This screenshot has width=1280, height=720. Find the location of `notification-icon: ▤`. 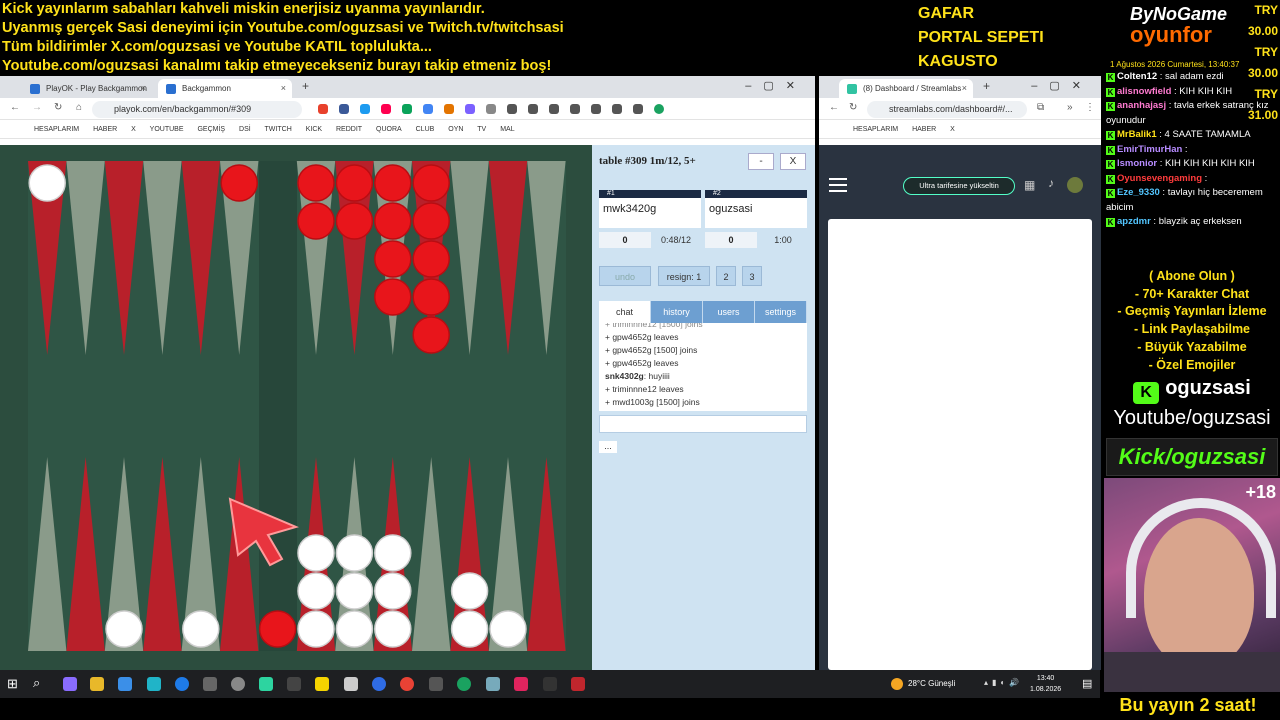

notification-icon: ▤ is located at coordinates (1087, 683).